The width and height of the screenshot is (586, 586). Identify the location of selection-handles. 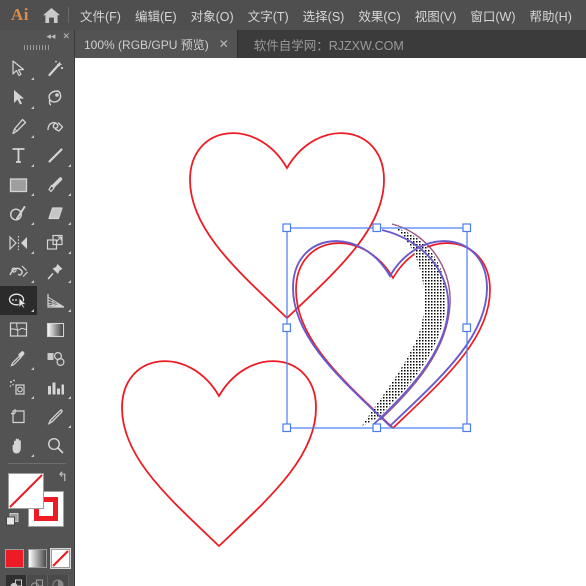
(377, 328).